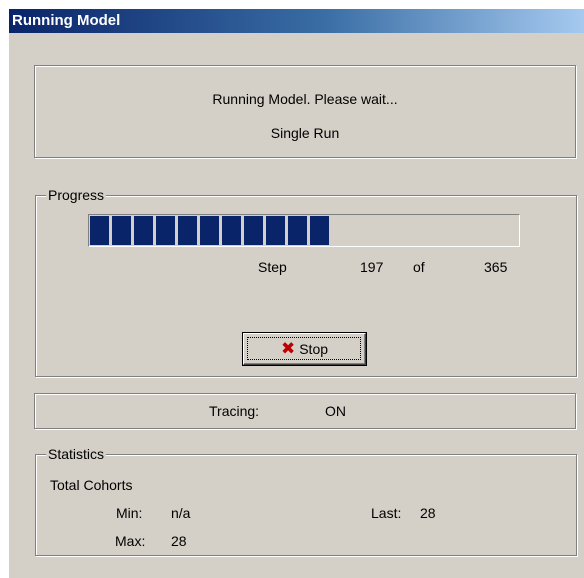 This screenshot has height=578, width=584. Describe the element at coordinates (305, 111) in the screenshot. I see `status-panel: Running Model. Please wait... Single Run` at that location.